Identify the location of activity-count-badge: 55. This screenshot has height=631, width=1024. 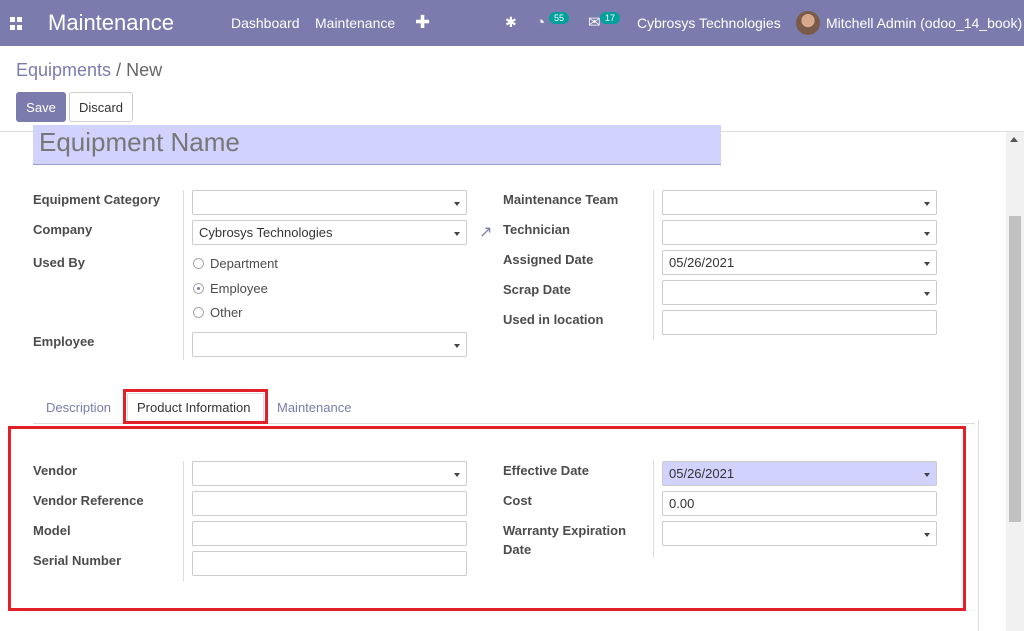
(559, 18).